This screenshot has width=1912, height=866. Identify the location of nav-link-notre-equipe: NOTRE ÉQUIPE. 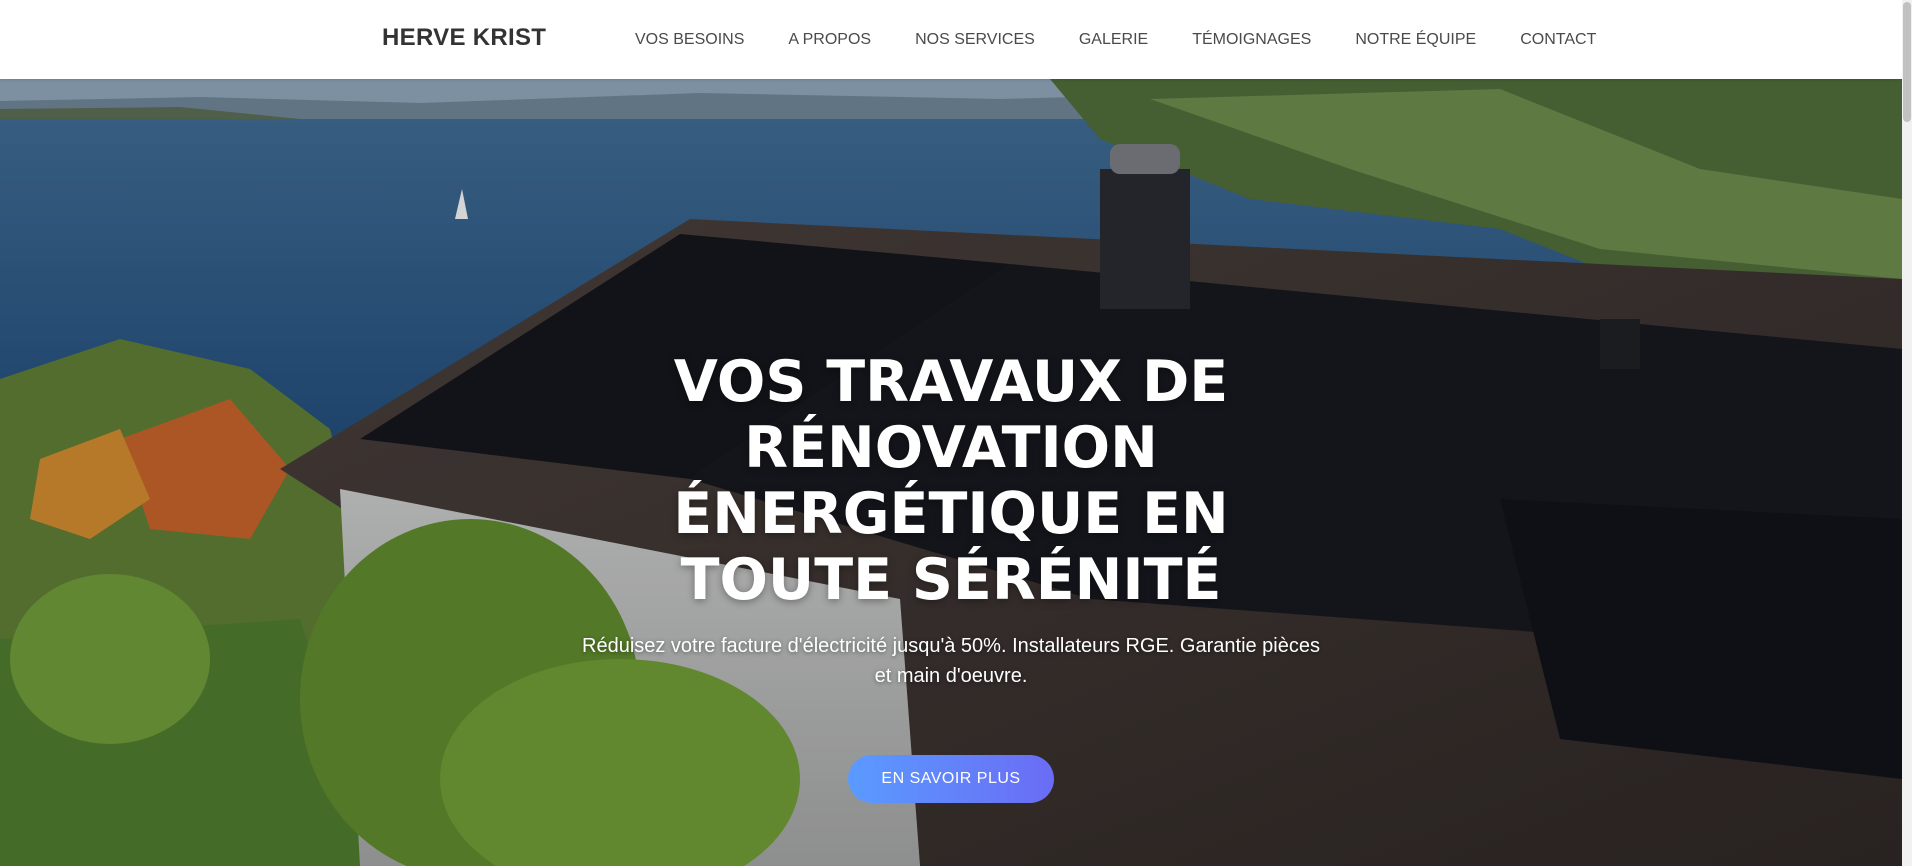
(1415, 39).